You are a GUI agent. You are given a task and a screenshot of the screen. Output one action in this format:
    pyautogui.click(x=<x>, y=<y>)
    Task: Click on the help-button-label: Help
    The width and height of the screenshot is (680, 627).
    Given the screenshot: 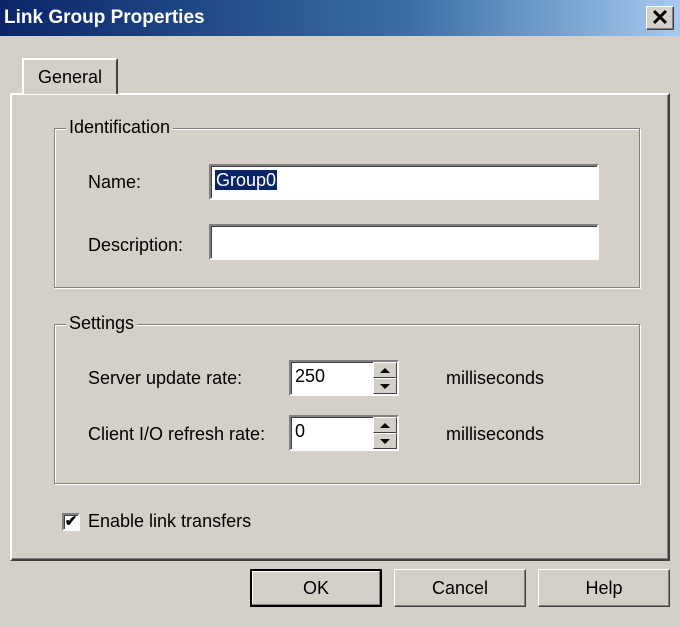 What is the action you would take?
    pyautogui.click(x=604, y=587)
    